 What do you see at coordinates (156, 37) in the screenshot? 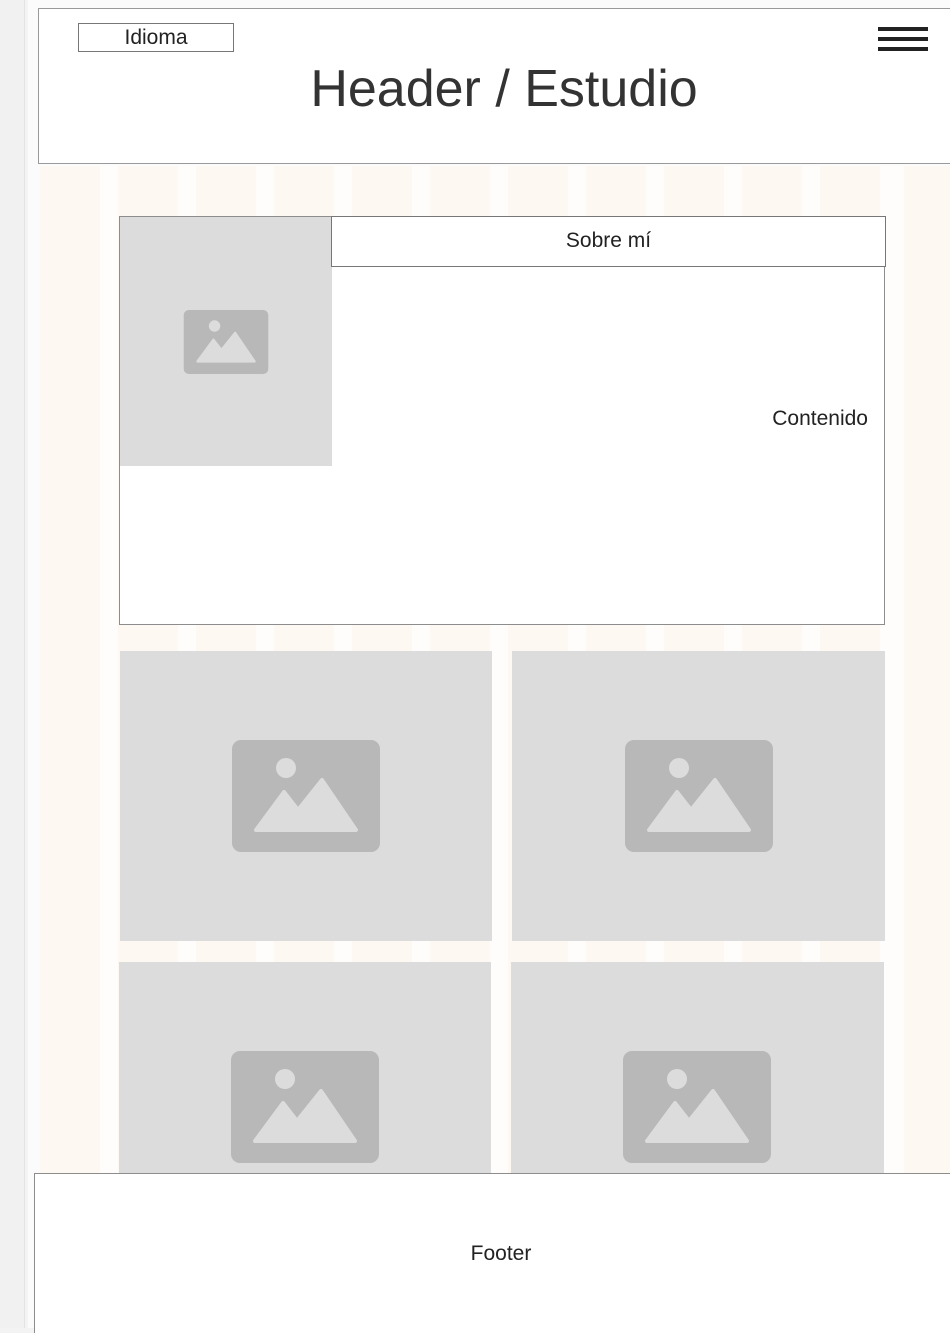
I see `language-button: Idioma` at bounding box center [156, 37].